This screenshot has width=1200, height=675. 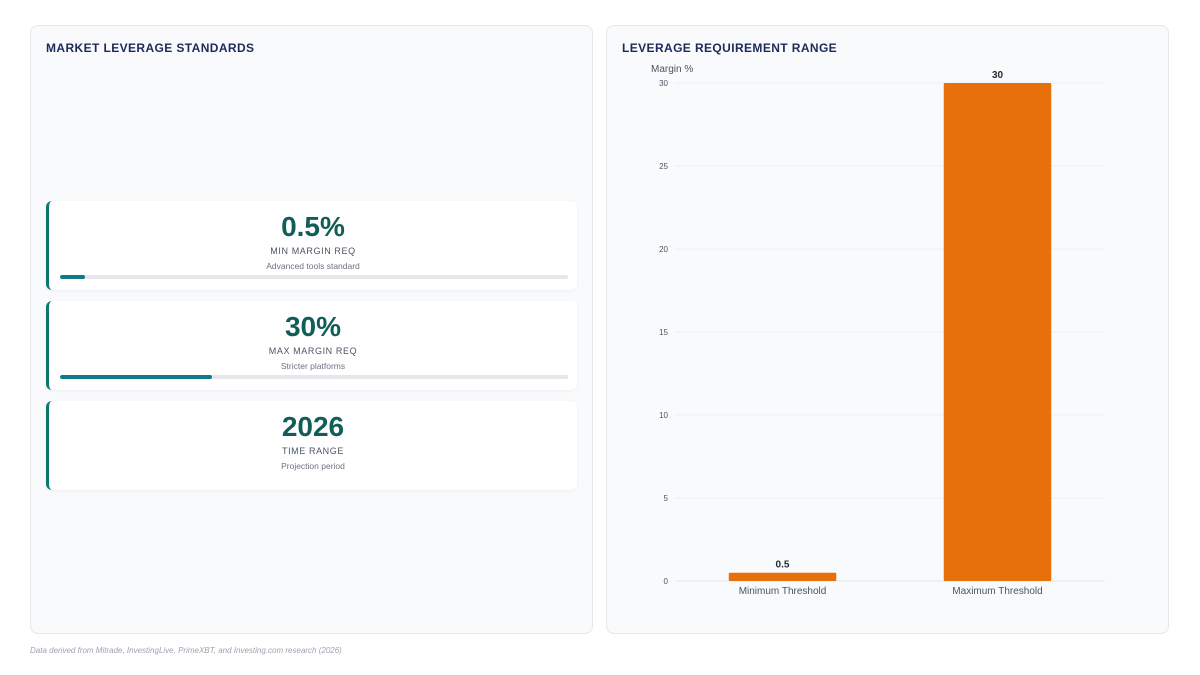 What do you see at coordinates (314, 377) in the screenshot?
I see `max-margin-progress-track` at bounding box center [314, 377].